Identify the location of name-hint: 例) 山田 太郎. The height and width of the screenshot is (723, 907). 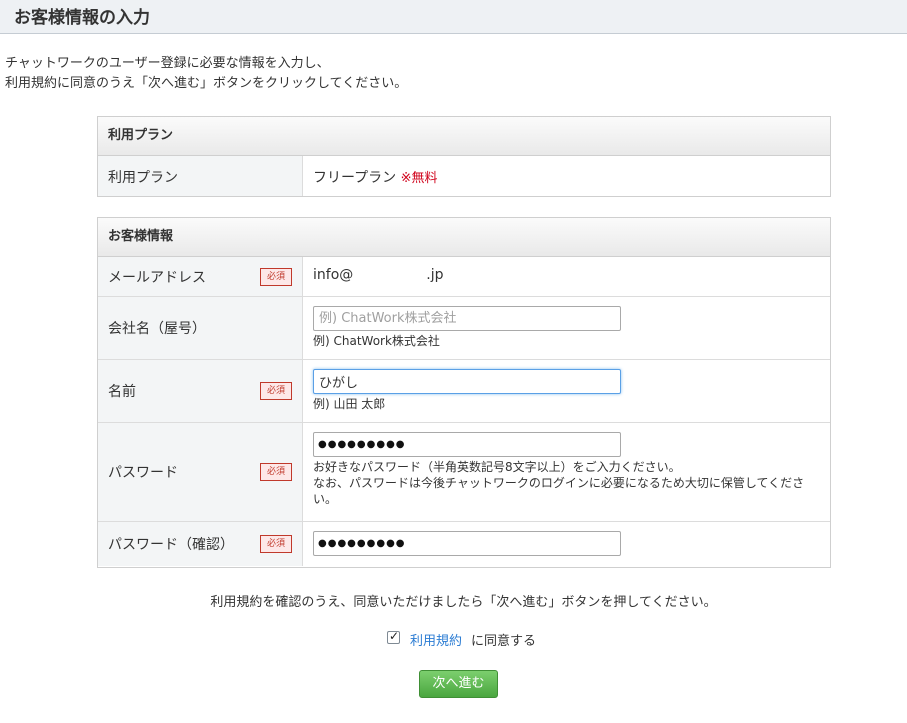
(349, 404).